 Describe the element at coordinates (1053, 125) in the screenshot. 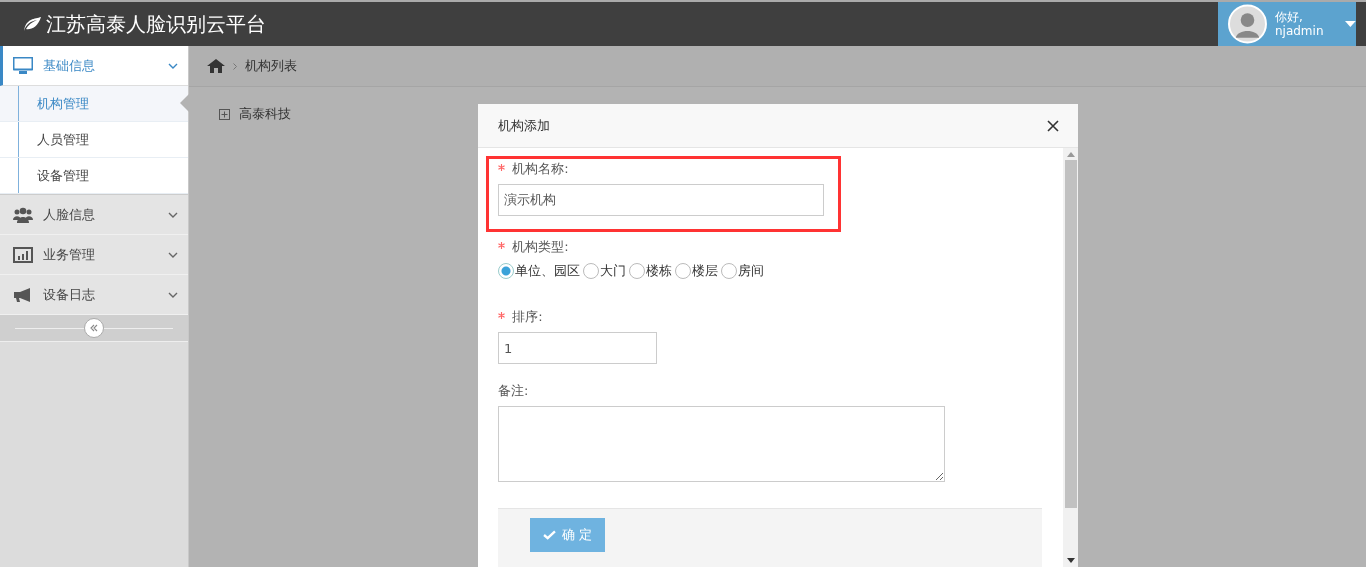

I see `close-button` at that location.